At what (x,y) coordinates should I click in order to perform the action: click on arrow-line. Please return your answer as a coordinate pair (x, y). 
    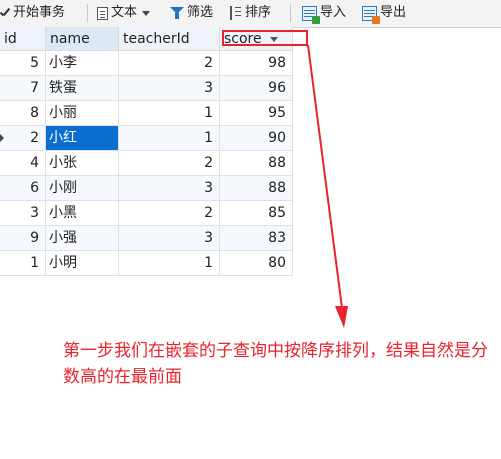
    Looking at the image, I should click on (325, 176).